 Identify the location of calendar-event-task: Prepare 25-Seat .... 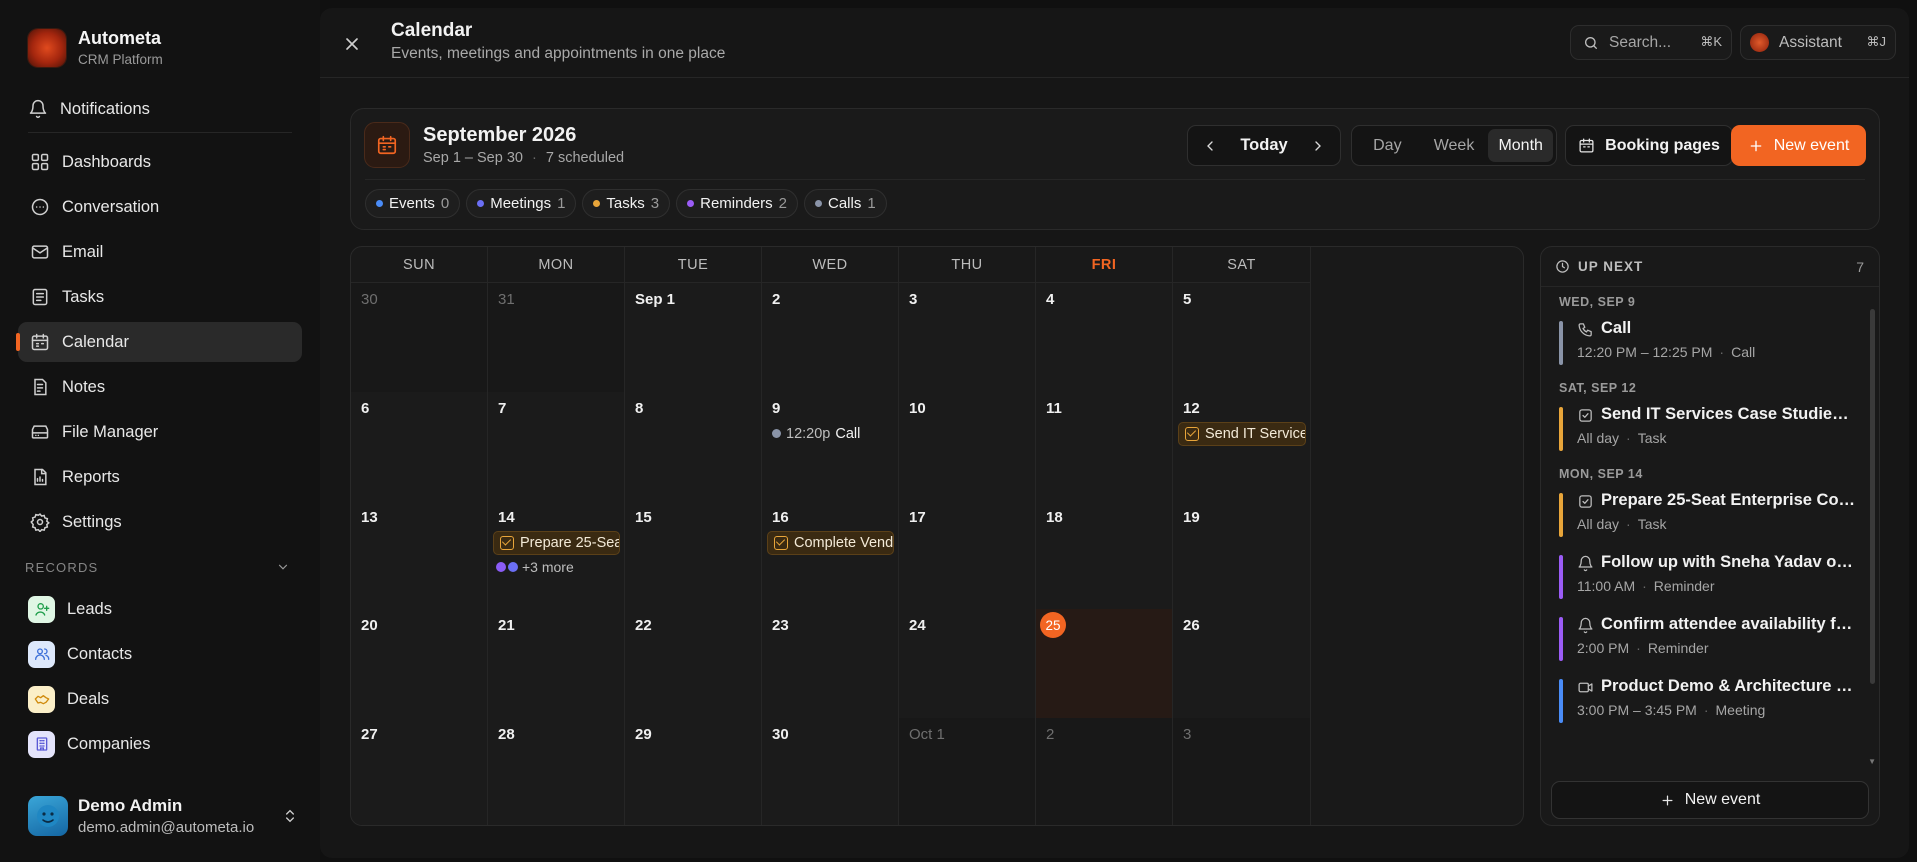
(556, 542).